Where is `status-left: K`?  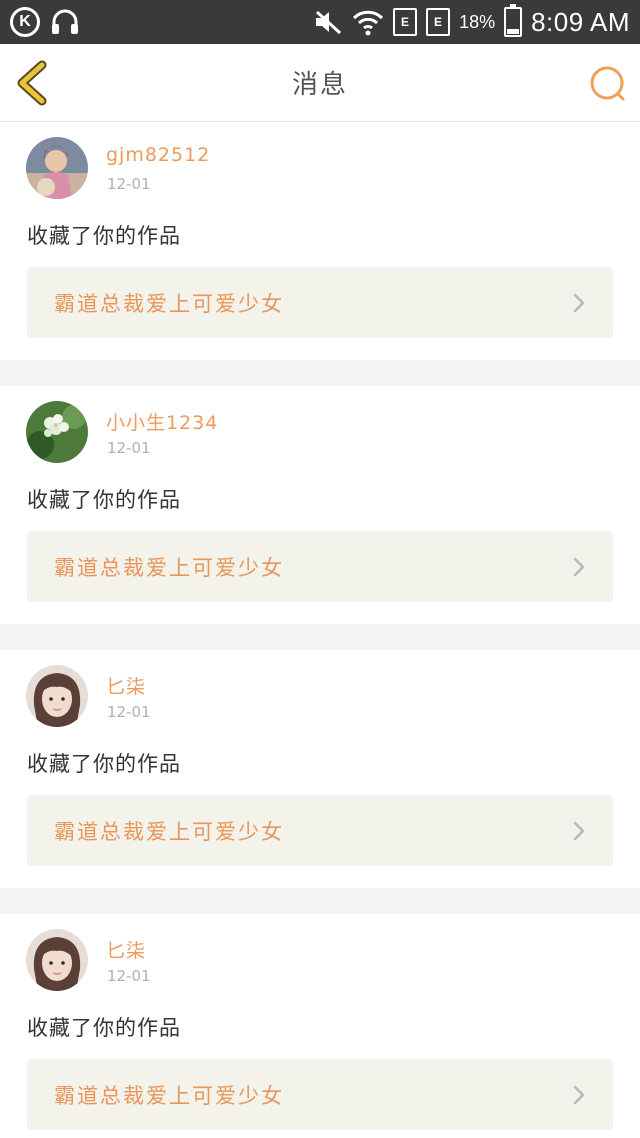
status-left: K is located at coordinates (45, 22).